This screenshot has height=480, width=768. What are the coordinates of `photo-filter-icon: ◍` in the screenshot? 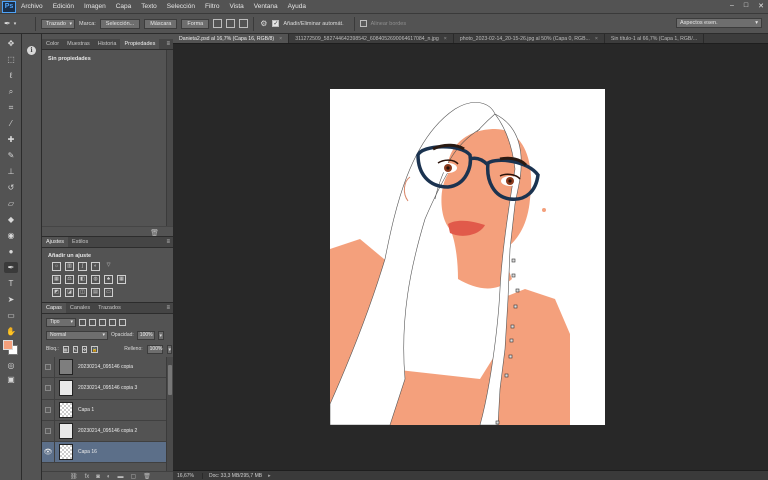 It's located at (95, 279).